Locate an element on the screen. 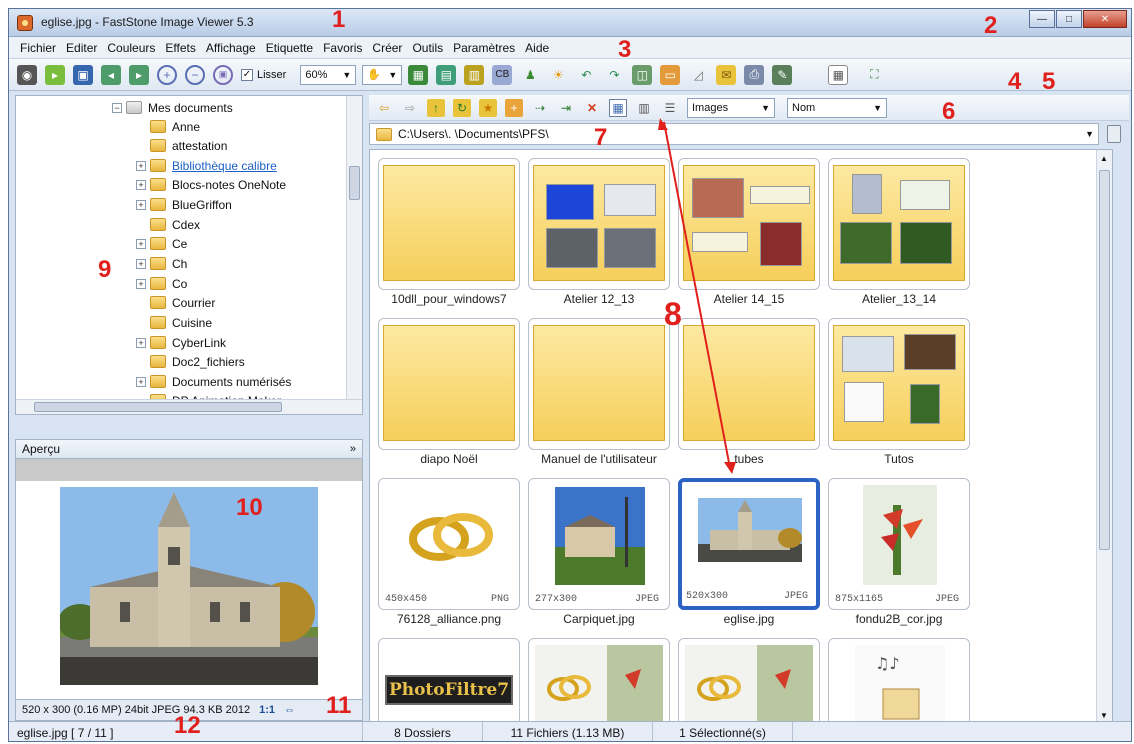 The width and height of the screenshot is (1134, 744). save-icon: ▣ is located at coordinates (83, 74).